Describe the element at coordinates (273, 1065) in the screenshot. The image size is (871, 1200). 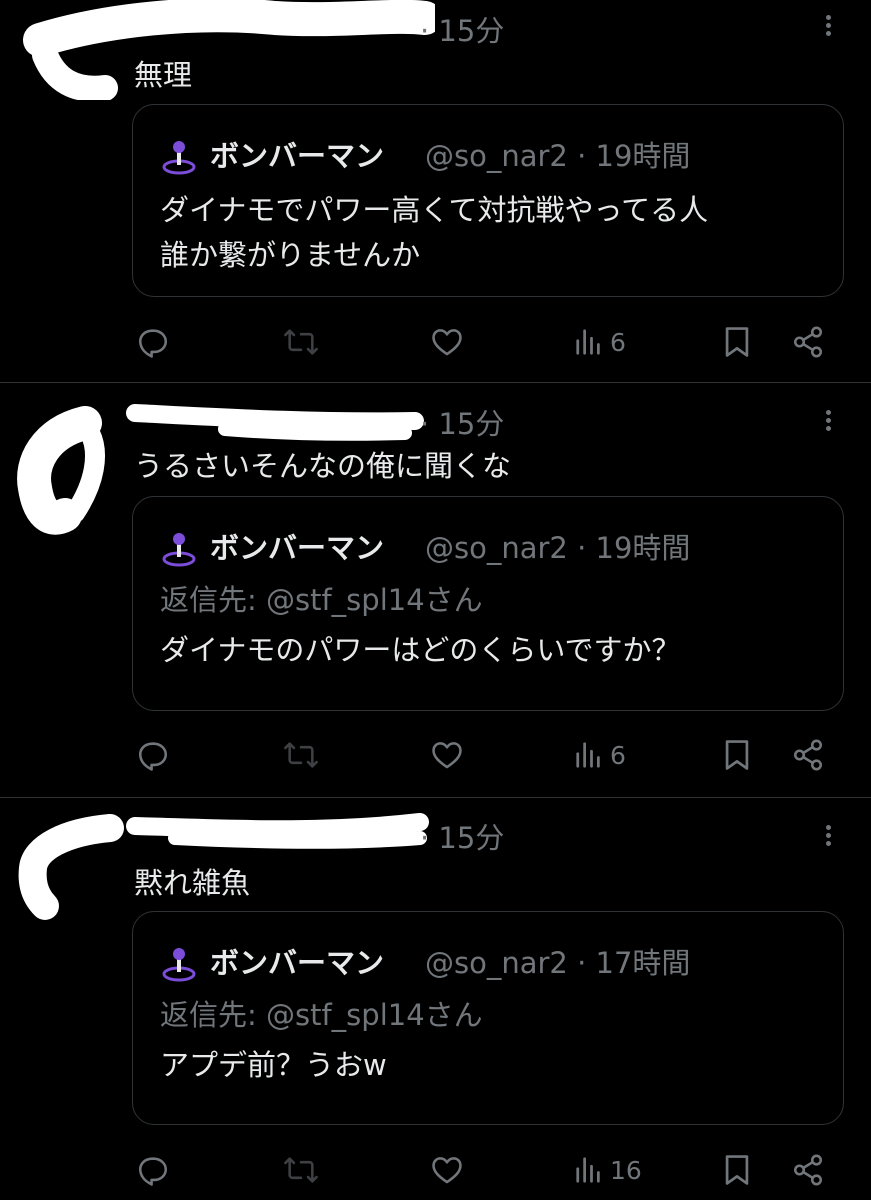
I see `quoted-text-line: アプデ前？うおw` at that location.